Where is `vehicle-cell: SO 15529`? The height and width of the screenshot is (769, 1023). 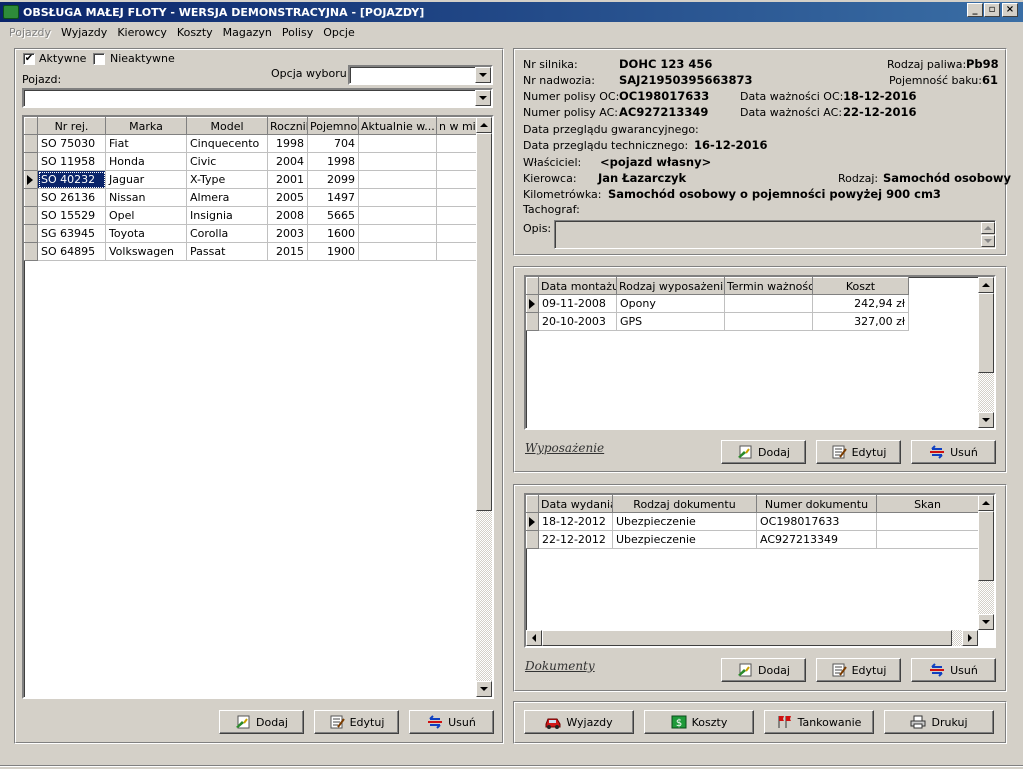 vehicle-cell: SO 15529 is located at coordinates (71, 215).